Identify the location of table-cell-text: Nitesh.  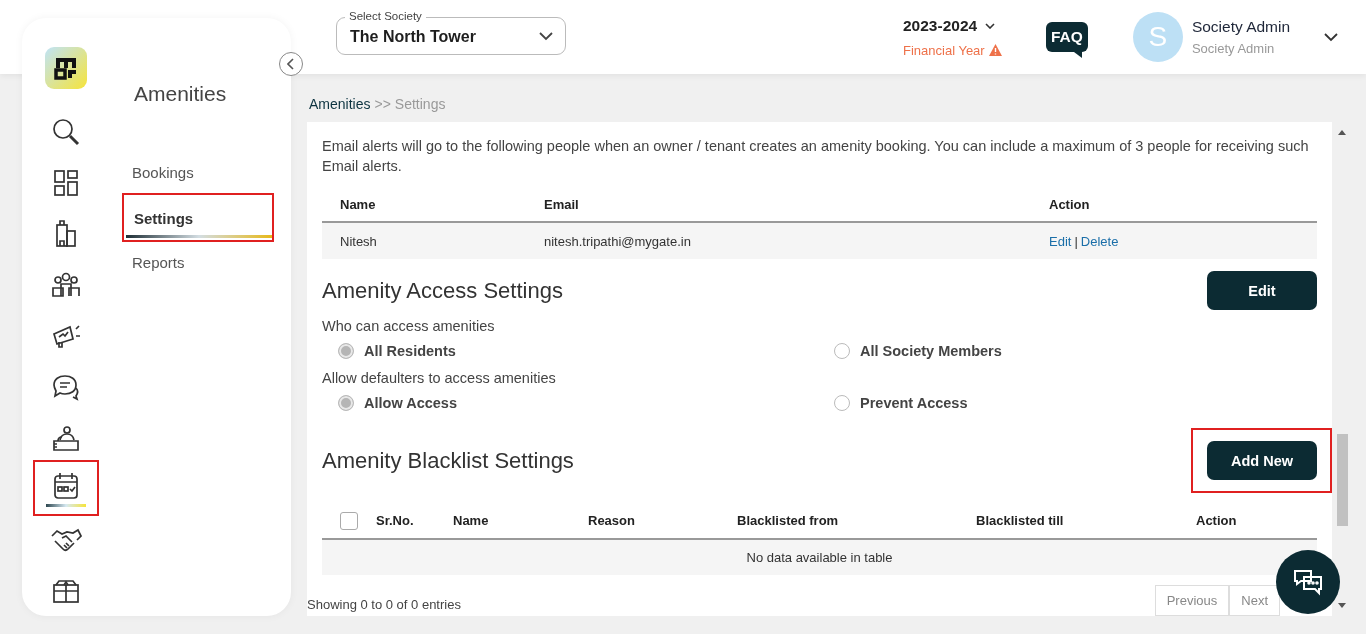
(359, 241).